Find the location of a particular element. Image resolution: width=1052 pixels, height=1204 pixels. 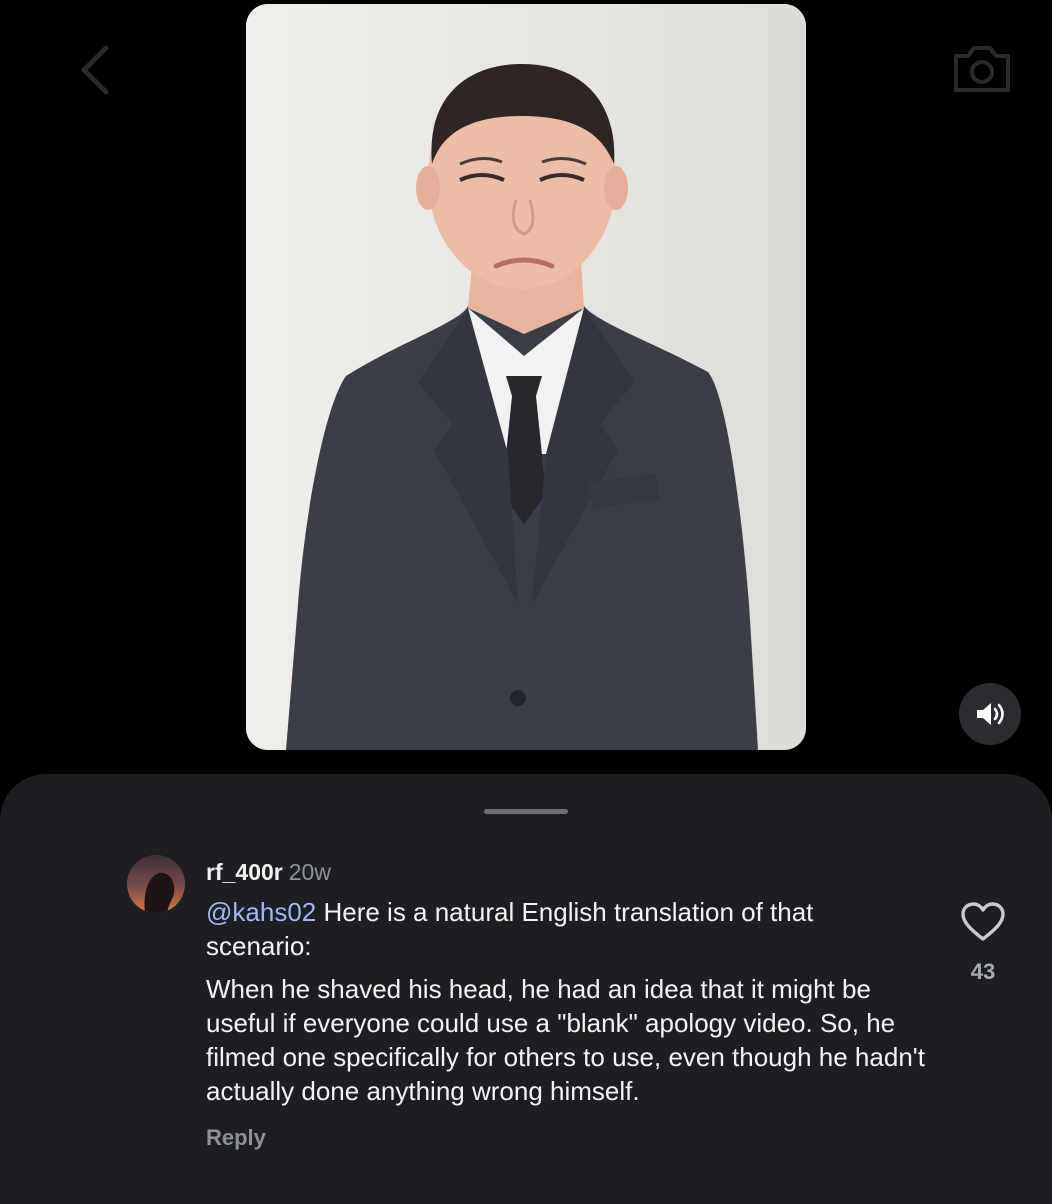

comment-time: 20w is located at coordinates (309, 872).